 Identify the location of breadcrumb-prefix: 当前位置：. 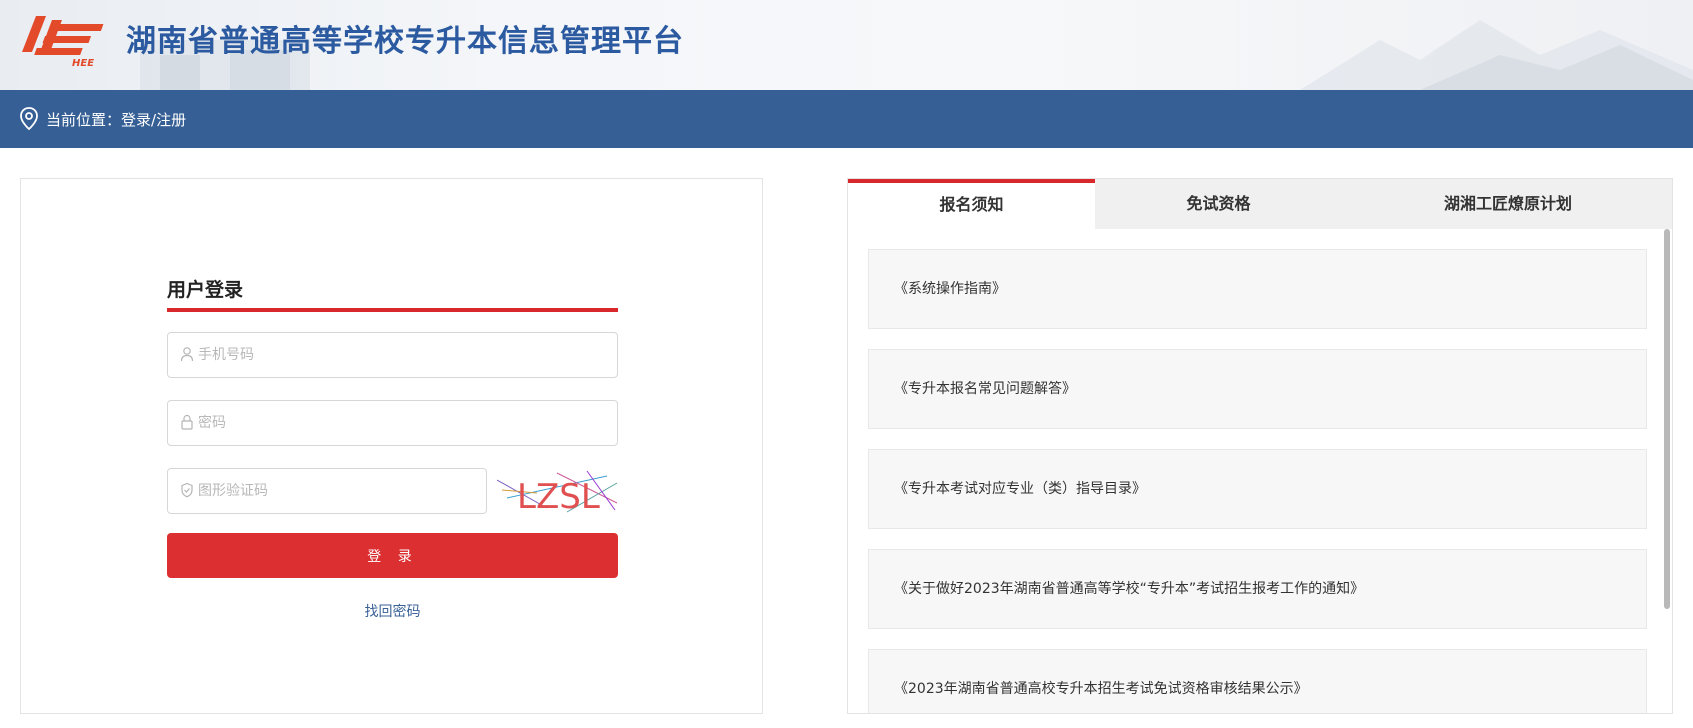
(84, 120).